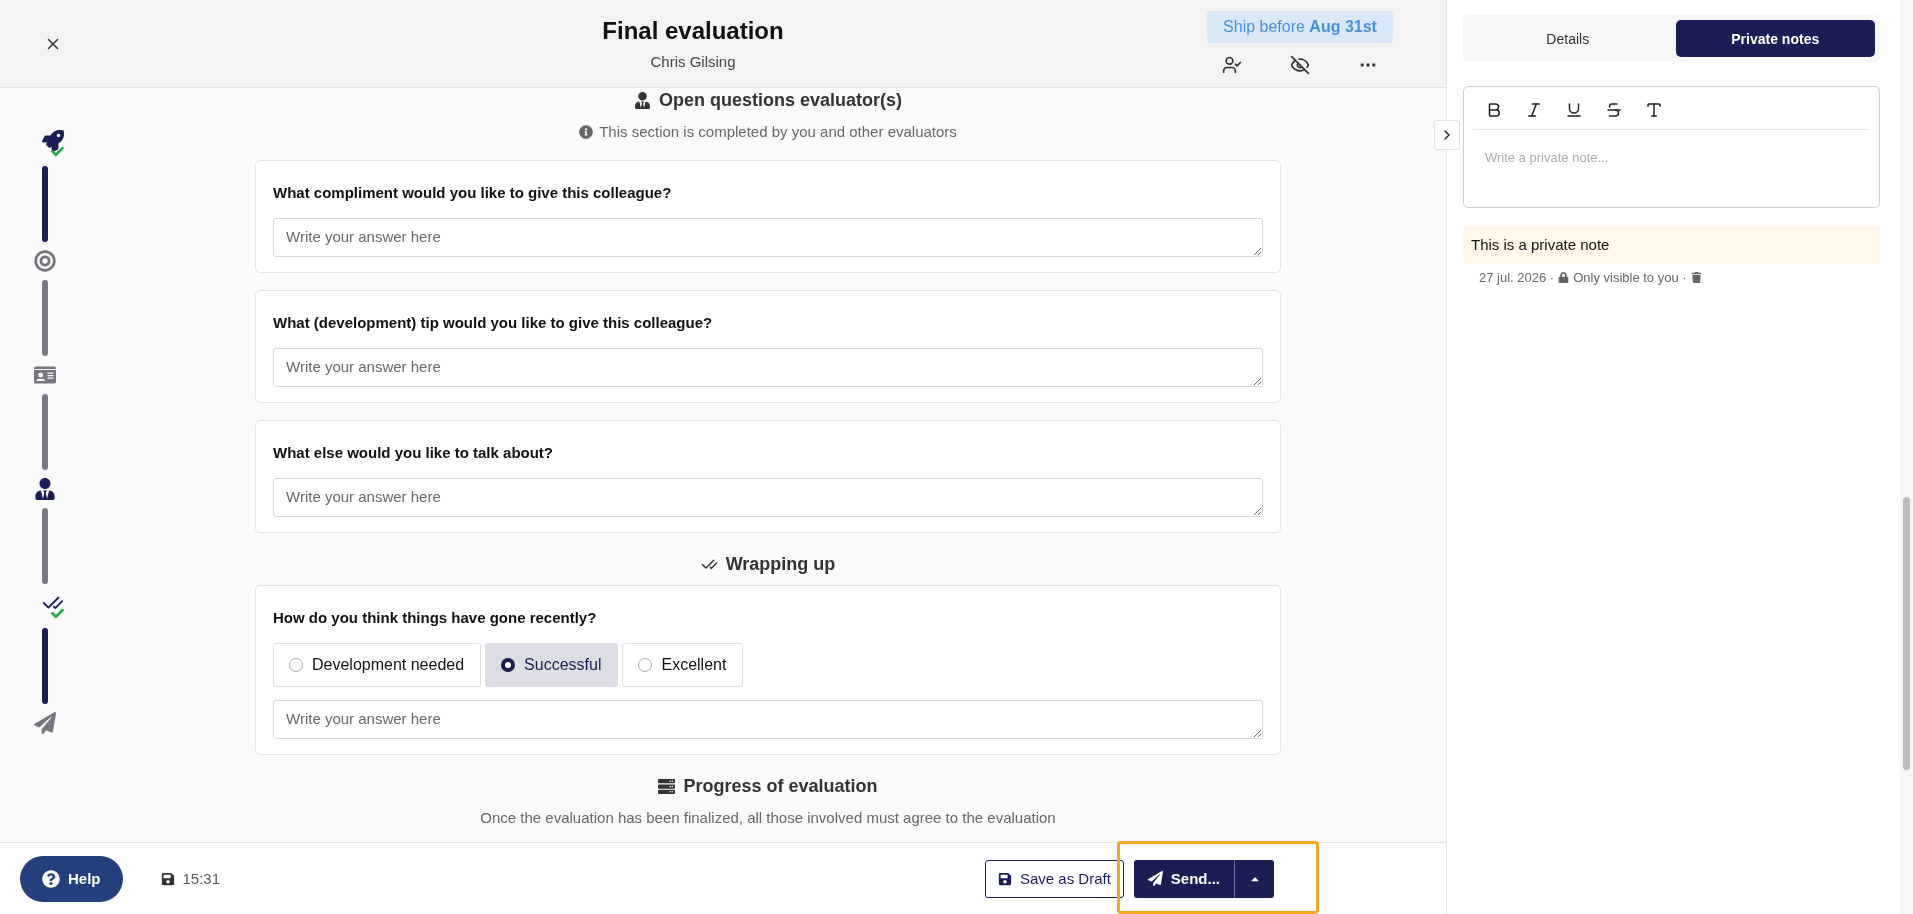 The height and width of the screenshot is (914, 1913). I want to click on italic-icon, so click(1534, 110).